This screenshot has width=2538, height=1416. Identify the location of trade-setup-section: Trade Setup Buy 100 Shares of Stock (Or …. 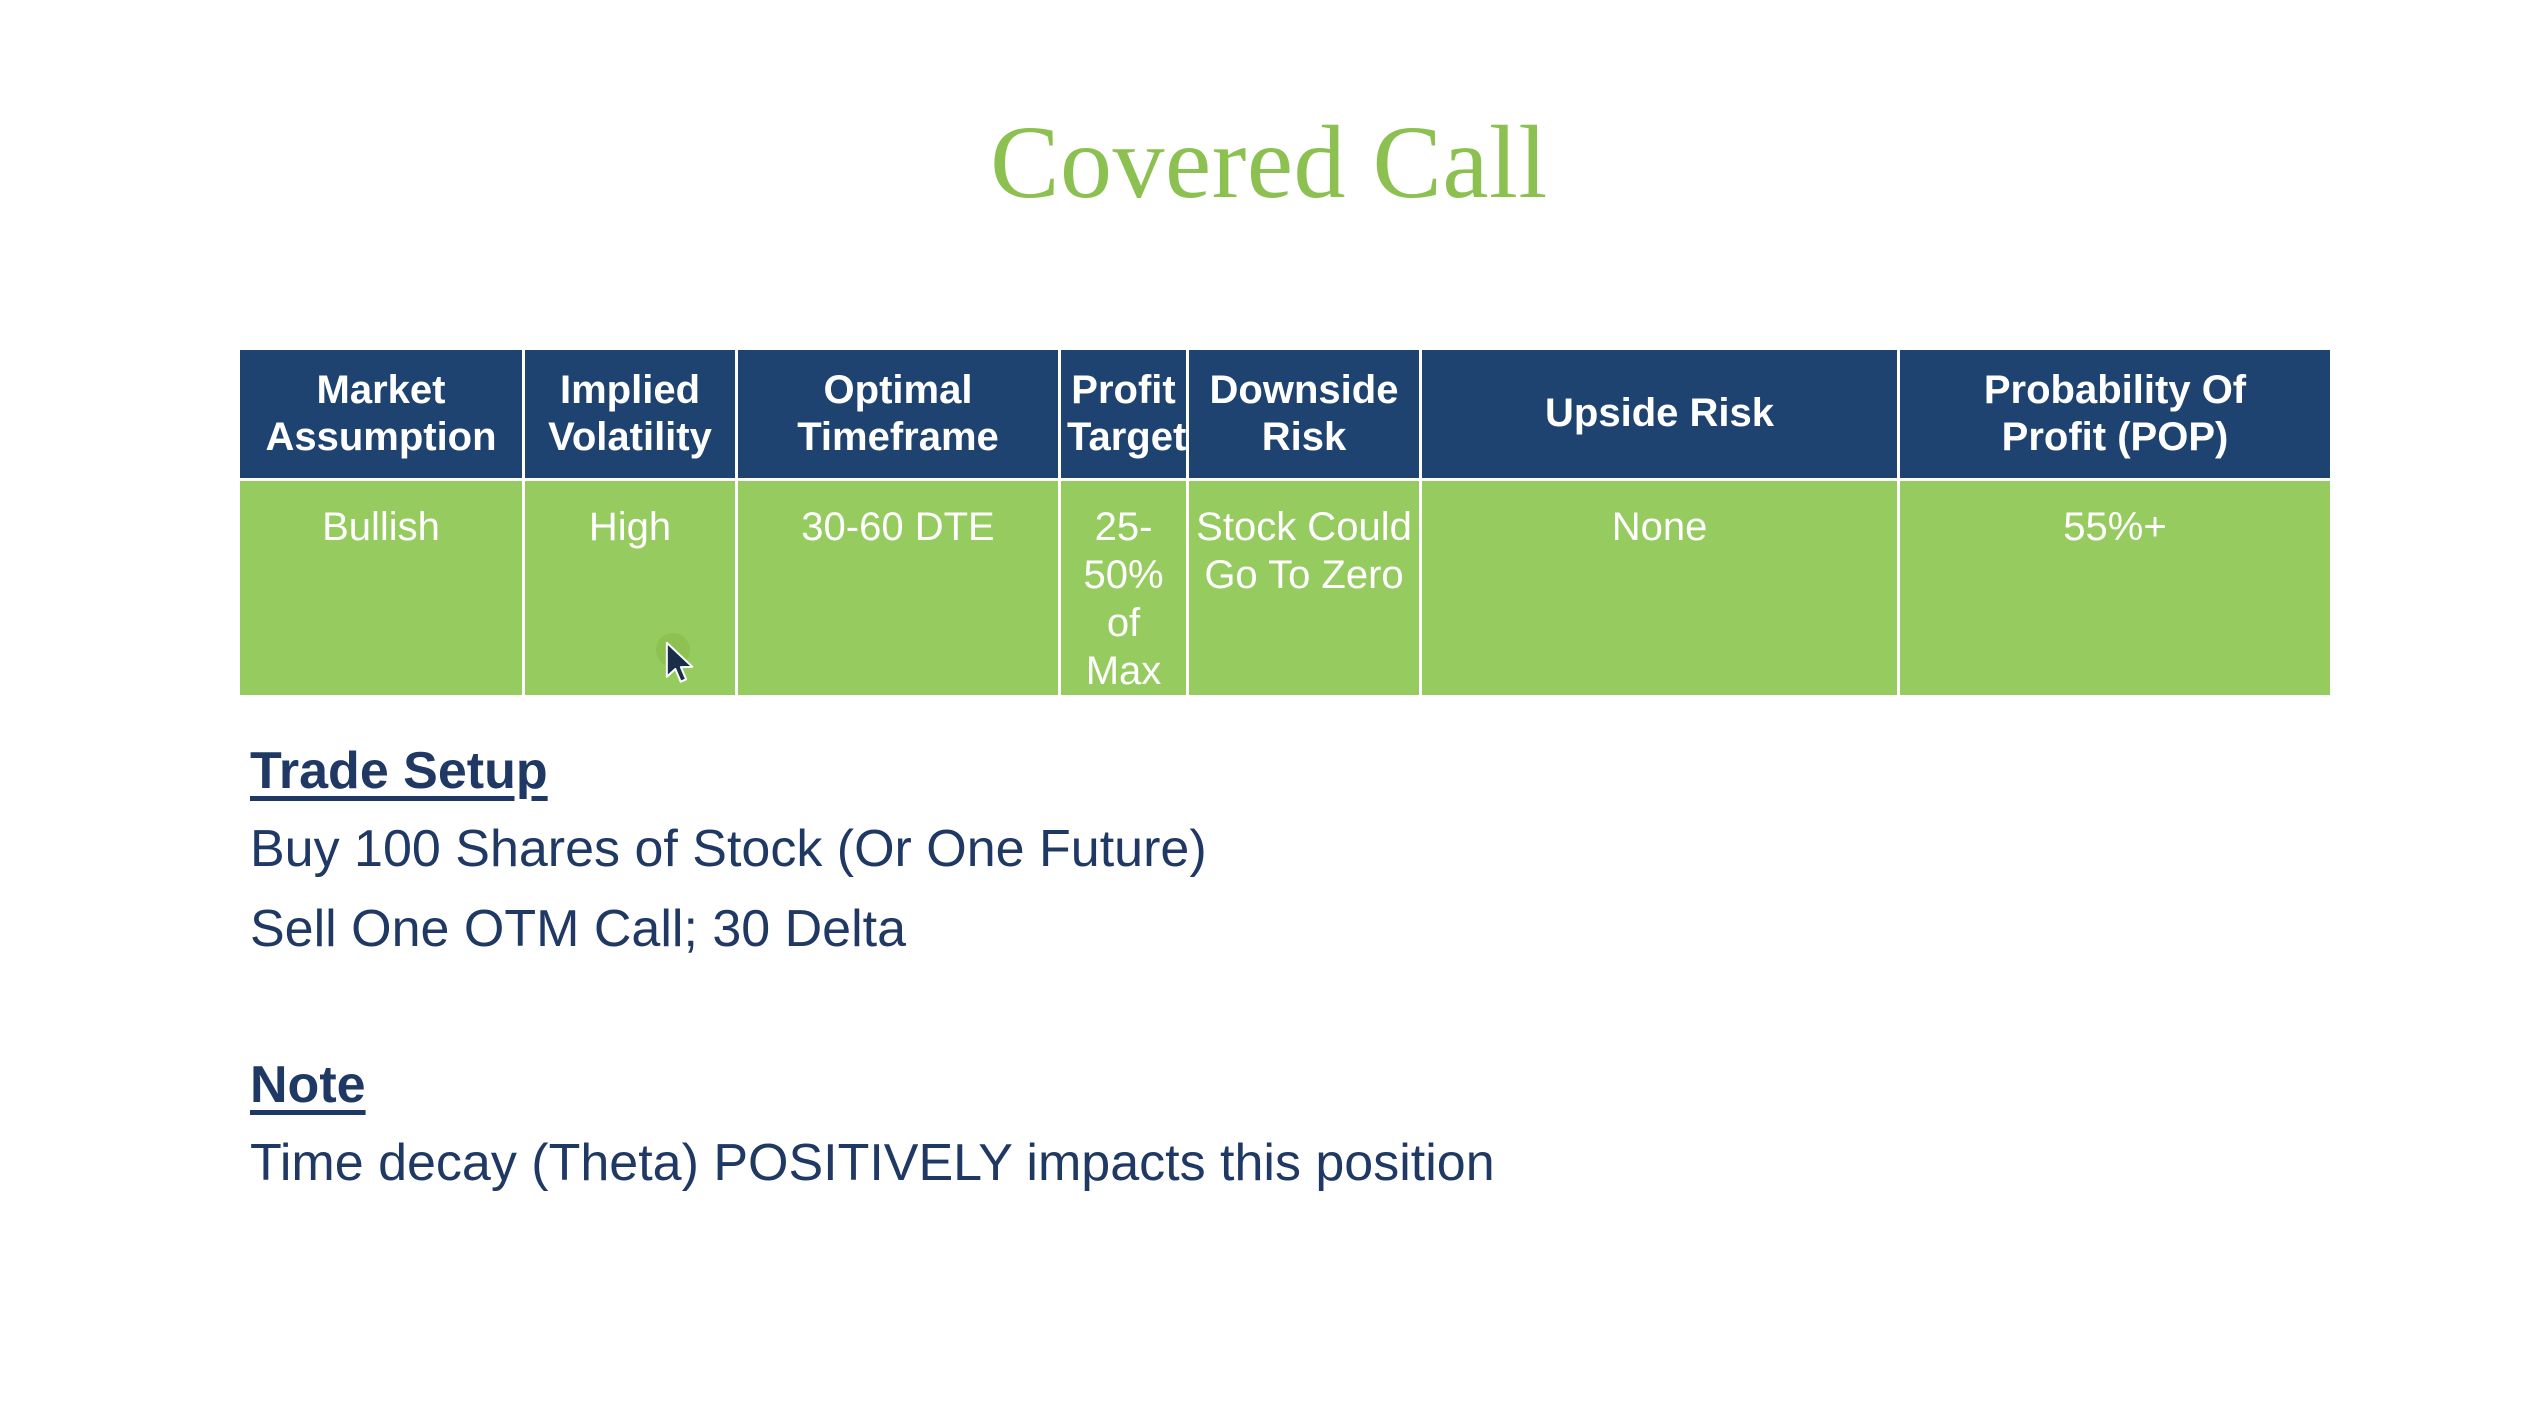
(872, 850).